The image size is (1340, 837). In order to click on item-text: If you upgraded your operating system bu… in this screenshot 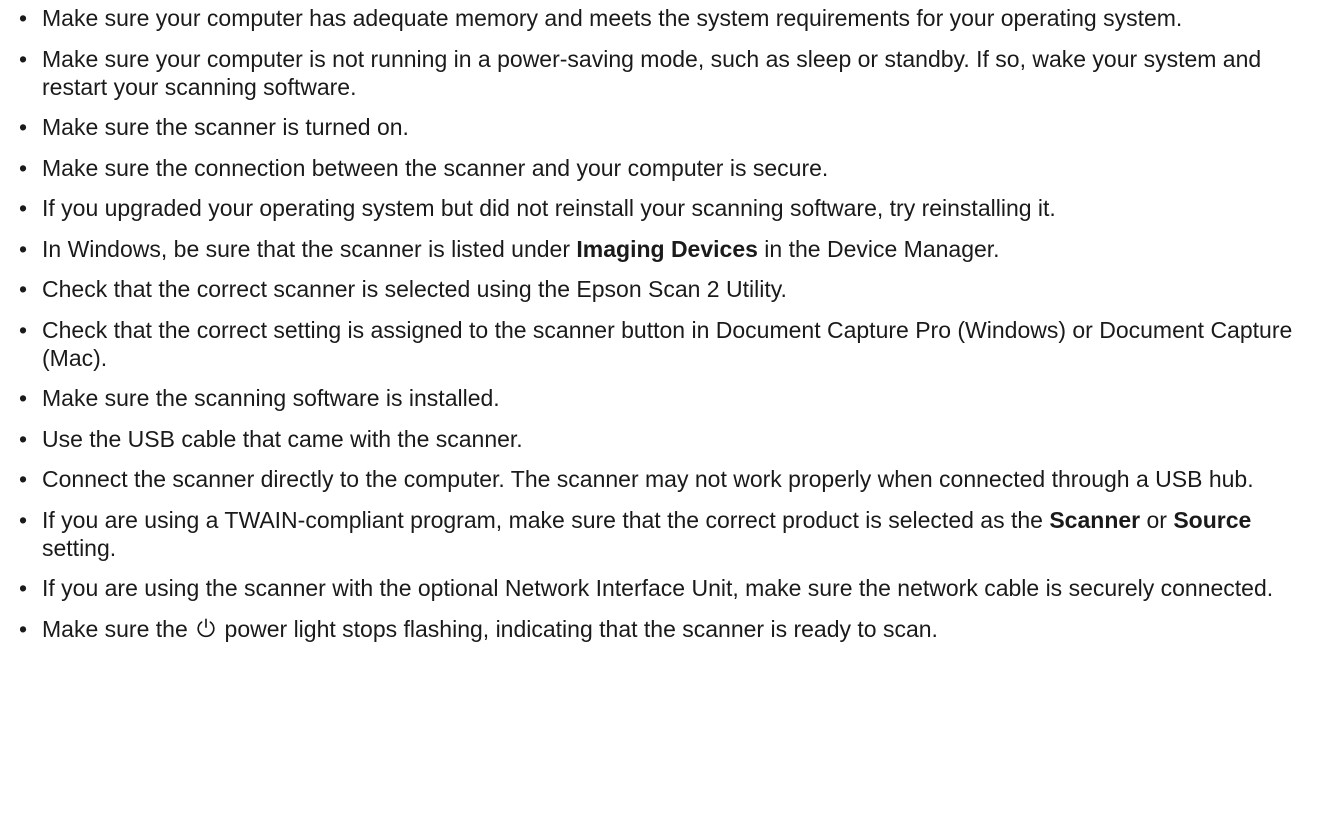, I will do `click(549, 208)`.